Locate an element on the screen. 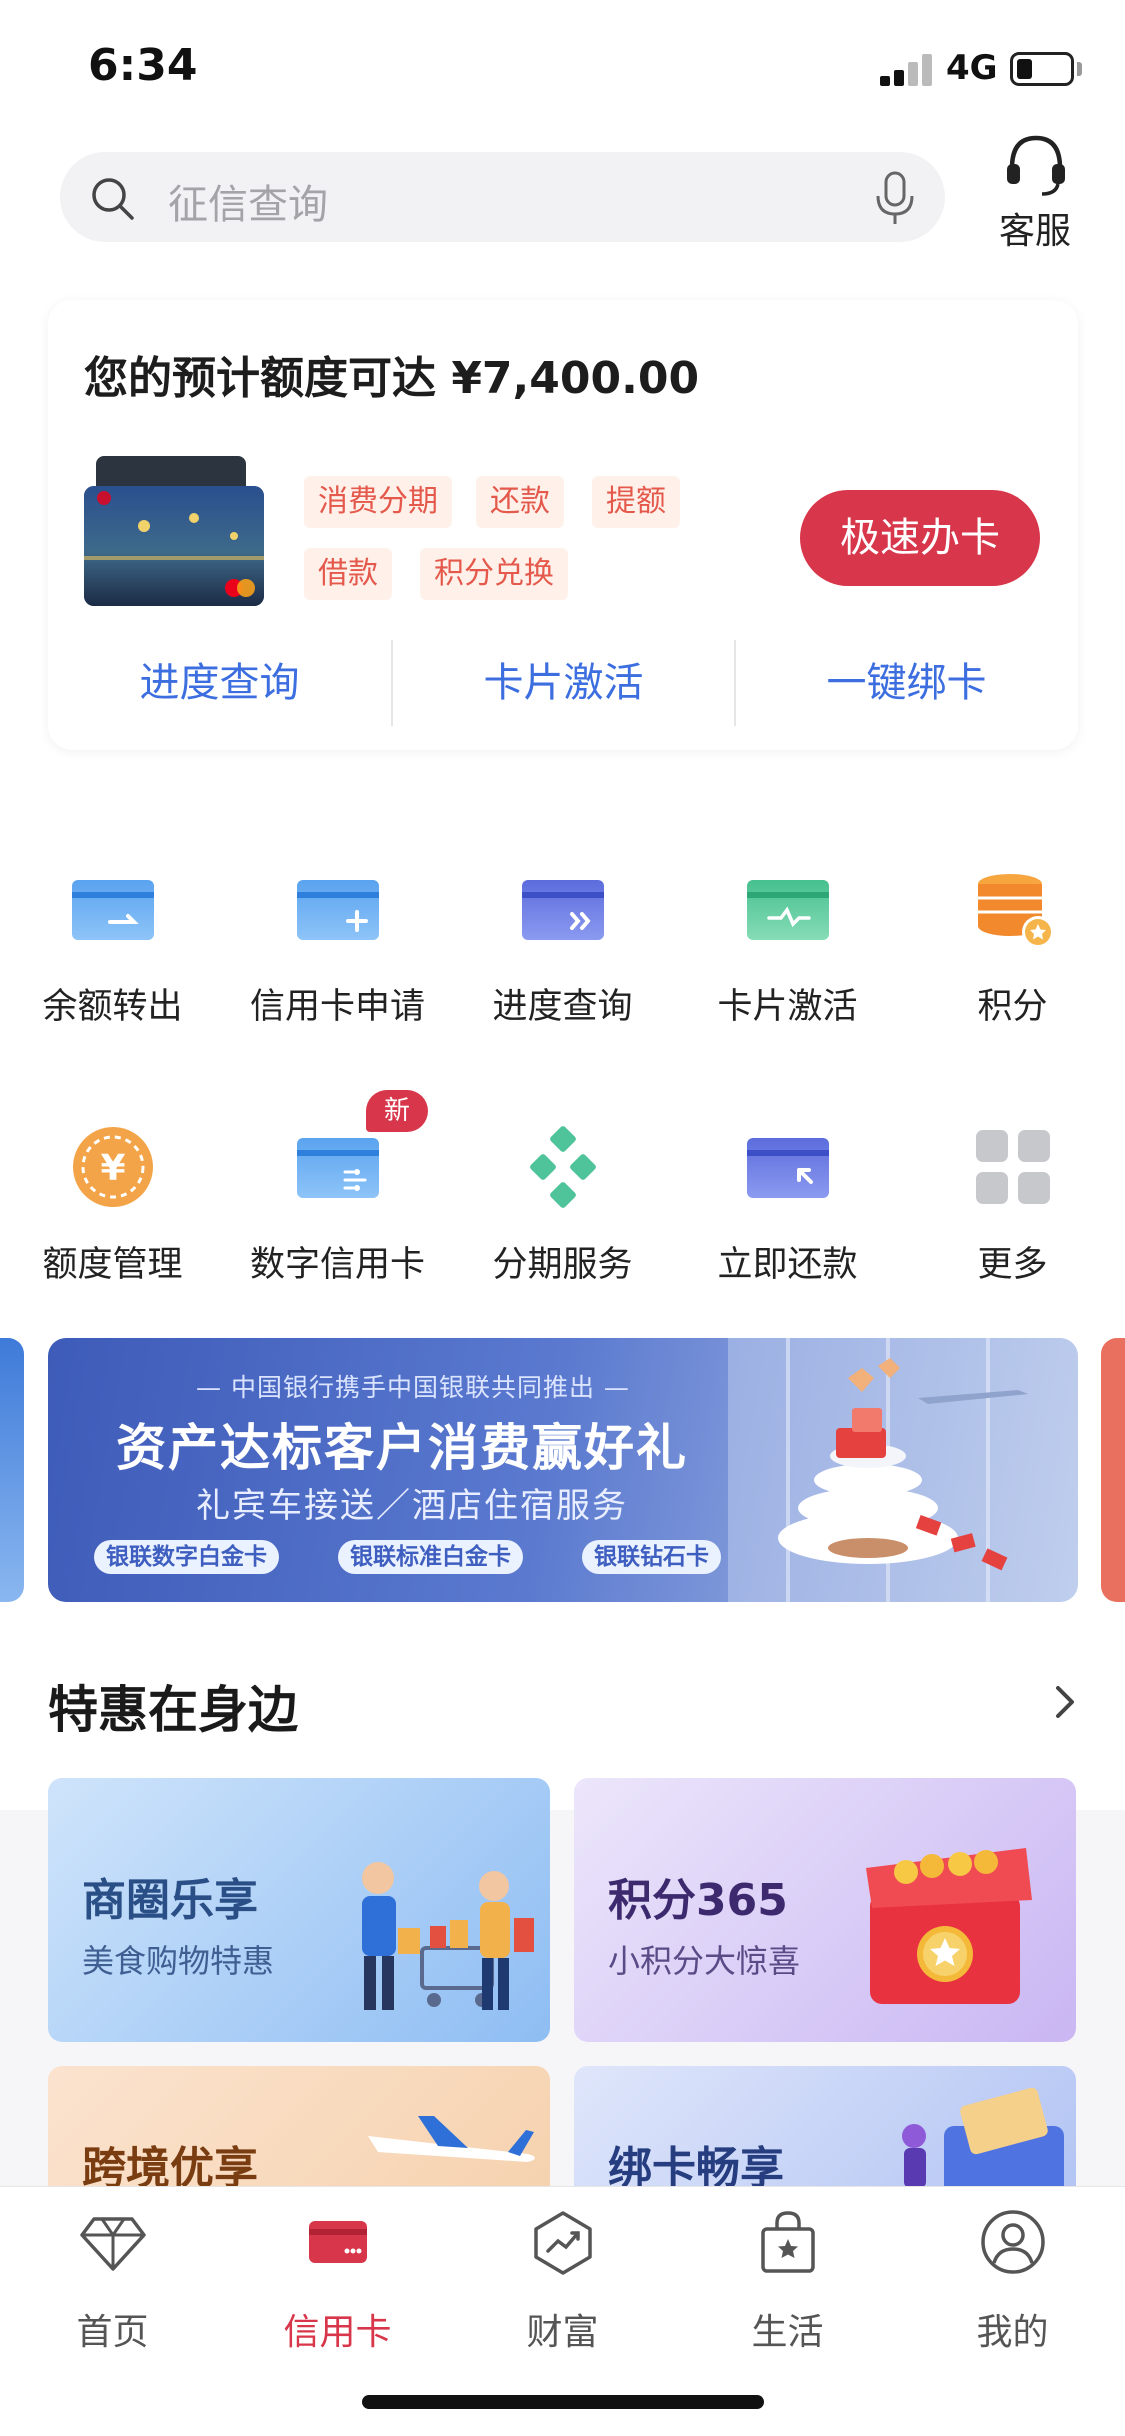 Image resolution: width=1125 pixels, height=2436 pixels. new-badge: 新 is located at coordinates (397, 1111).